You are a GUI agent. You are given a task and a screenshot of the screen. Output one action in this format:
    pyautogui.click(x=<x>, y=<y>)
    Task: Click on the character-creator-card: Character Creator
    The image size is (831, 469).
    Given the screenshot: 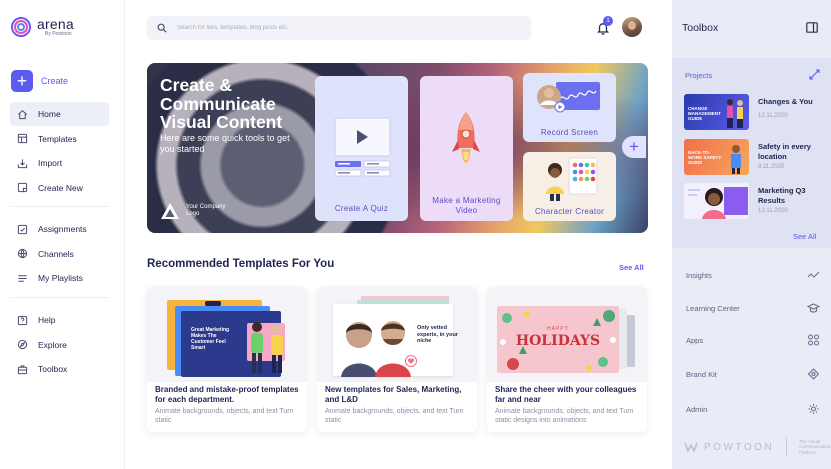 What is the action you would take?
    pyautogui.click(x=569, y=186)
    